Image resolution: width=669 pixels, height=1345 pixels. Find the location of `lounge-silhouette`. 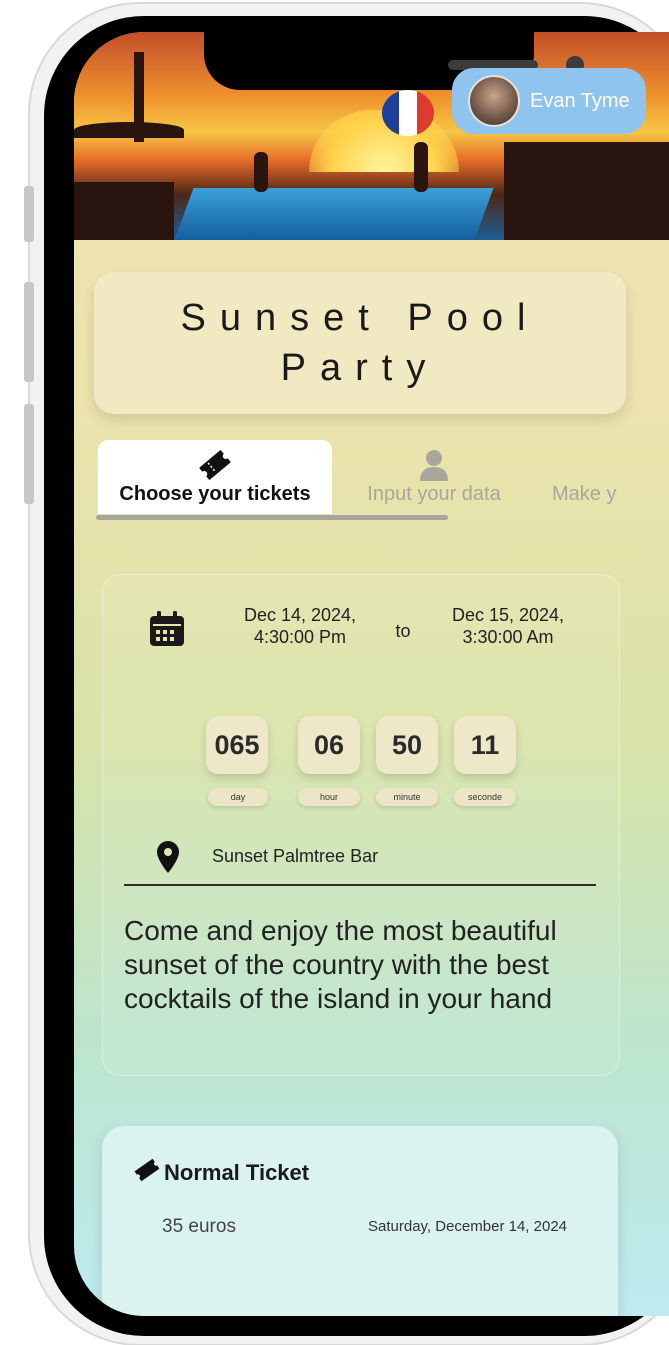

lounge-silhouette is located at coordinates (124, 211).